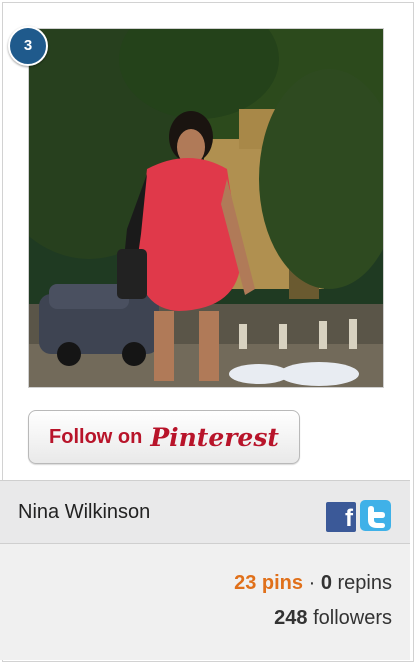 The height and width of the screenshot is (665, 418). What do you see at coordinates (96, 436) in the screenshot?
I see `follow-label: Follow on` at bounding box center [96, 436].